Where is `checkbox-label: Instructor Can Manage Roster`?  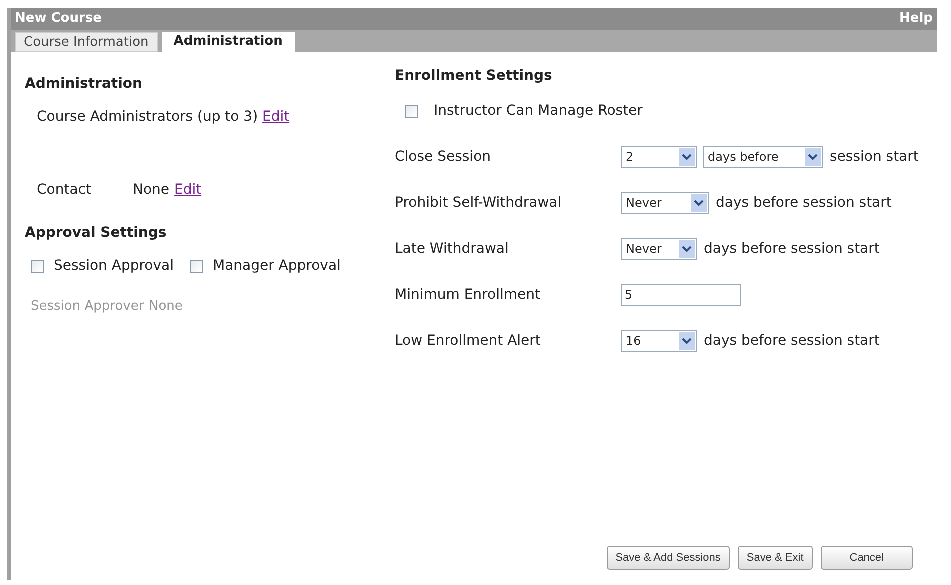
checkbox-label: Instructor Can Manage Roster is located at coordinates (538, 111).